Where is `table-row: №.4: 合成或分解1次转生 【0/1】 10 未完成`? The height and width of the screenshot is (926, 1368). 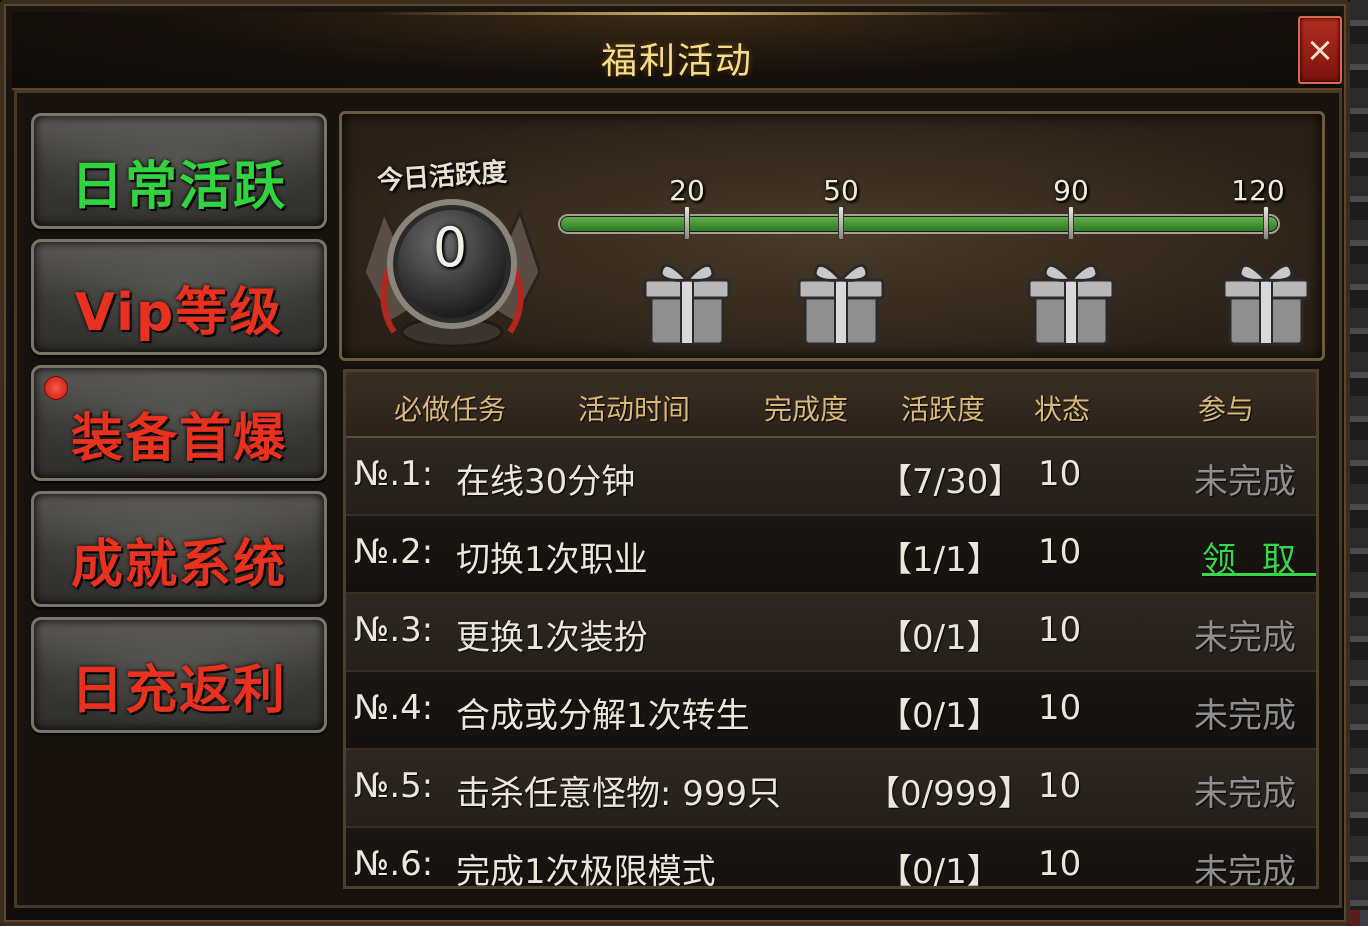
table-row: №.4: 合成或分解1次转生 【0/1】 10 未完成 is located at coordinates (831, 711).